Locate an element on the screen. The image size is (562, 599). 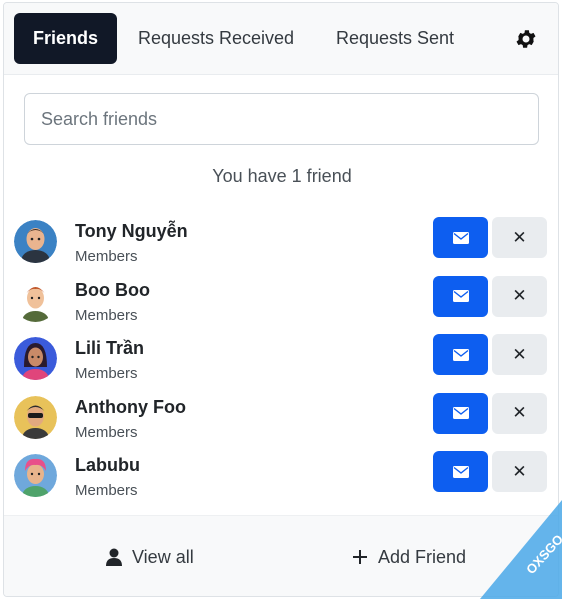
list-item: Anthony Foo Members ✕ is located at coordinates (281, 416).